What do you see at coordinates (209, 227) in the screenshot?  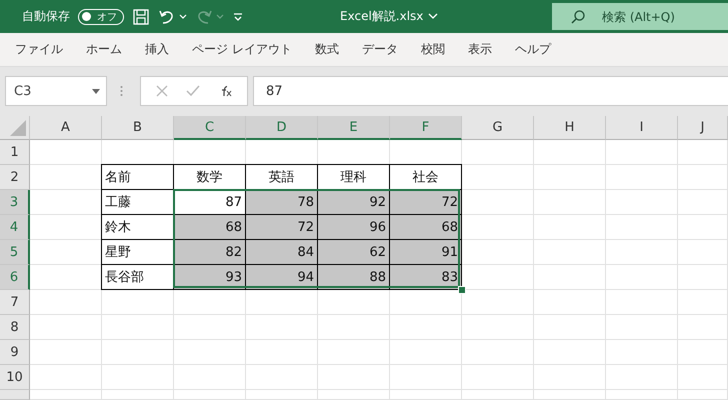 I see `table-cell: 68` at bounding box center [209, 227].